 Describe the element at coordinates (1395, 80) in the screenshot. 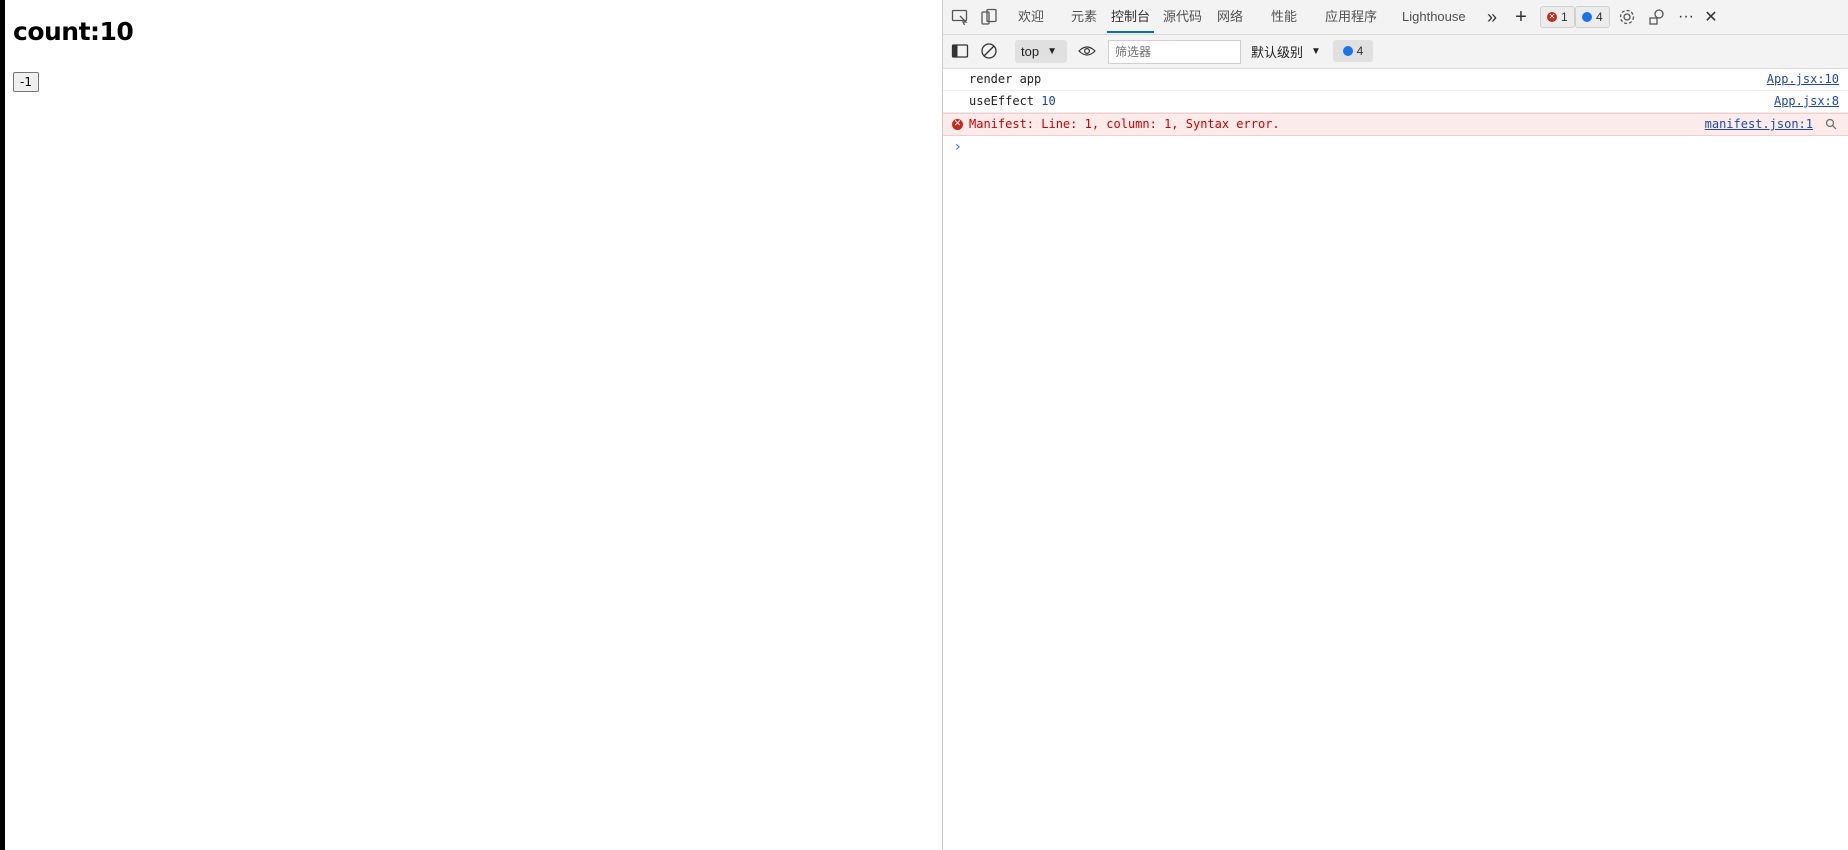

I see `console-row: render app App.jsx:10` at that location.